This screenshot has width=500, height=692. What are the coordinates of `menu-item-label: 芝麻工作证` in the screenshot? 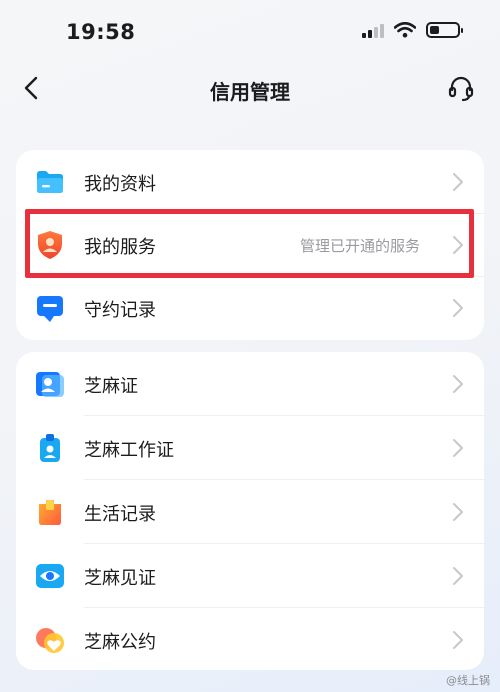 It's located at (129, 450).